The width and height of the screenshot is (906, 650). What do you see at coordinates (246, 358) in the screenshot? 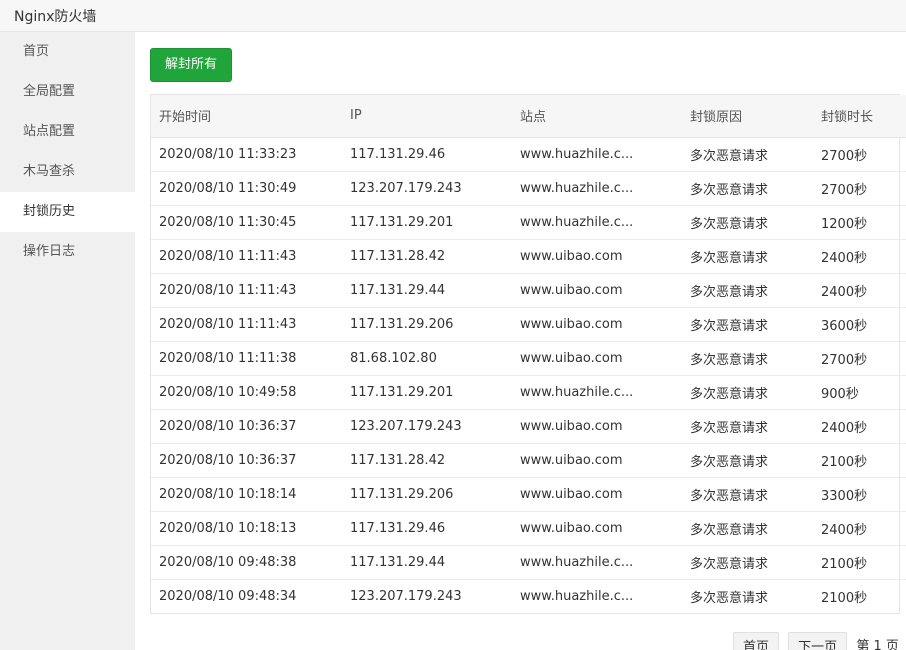
I see `cell-start-time: 2020/08/10 11:11:38` at bounding box center [246, 358].